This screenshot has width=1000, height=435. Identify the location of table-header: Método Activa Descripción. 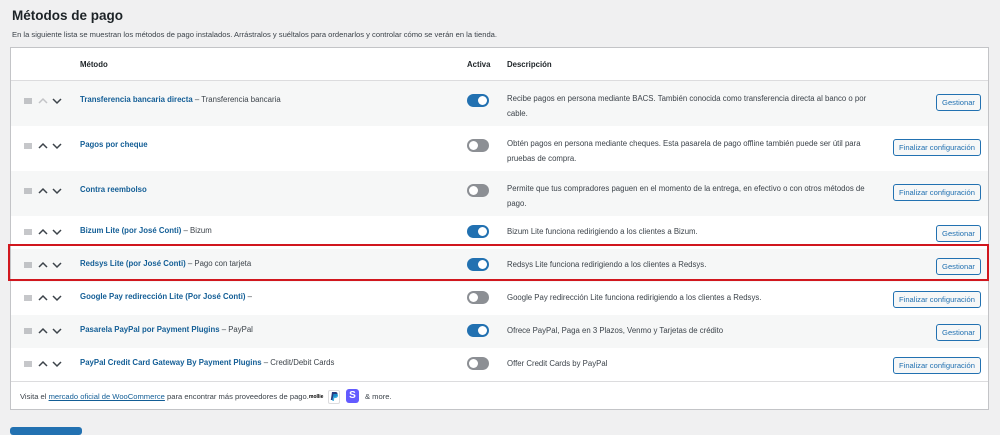
(499, 64).